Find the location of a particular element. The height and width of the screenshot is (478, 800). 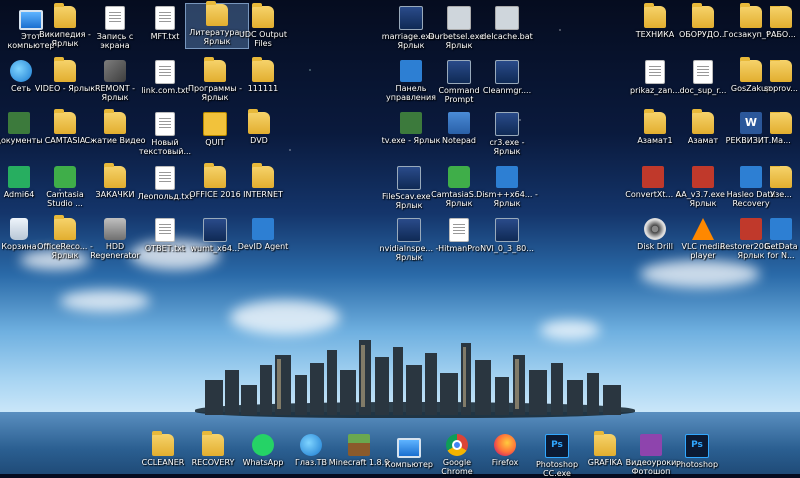

notepad-icon is located at coordinates (459, 123).